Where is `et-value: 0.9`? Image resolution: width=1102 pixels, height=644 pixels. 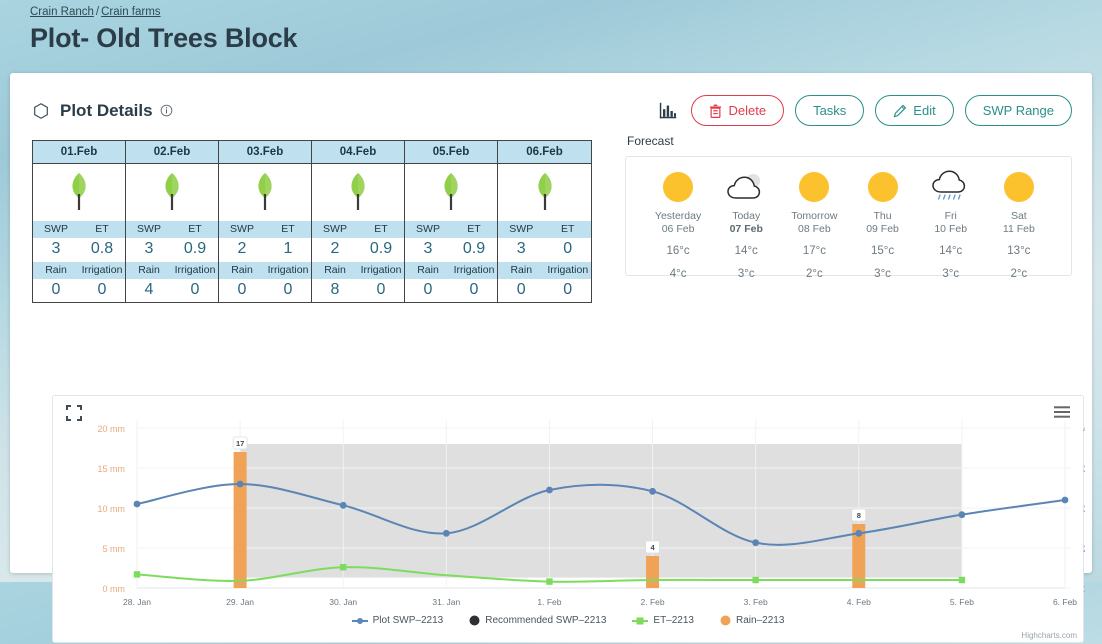
et-value: 0.9 is located at coordinates (195, 248).